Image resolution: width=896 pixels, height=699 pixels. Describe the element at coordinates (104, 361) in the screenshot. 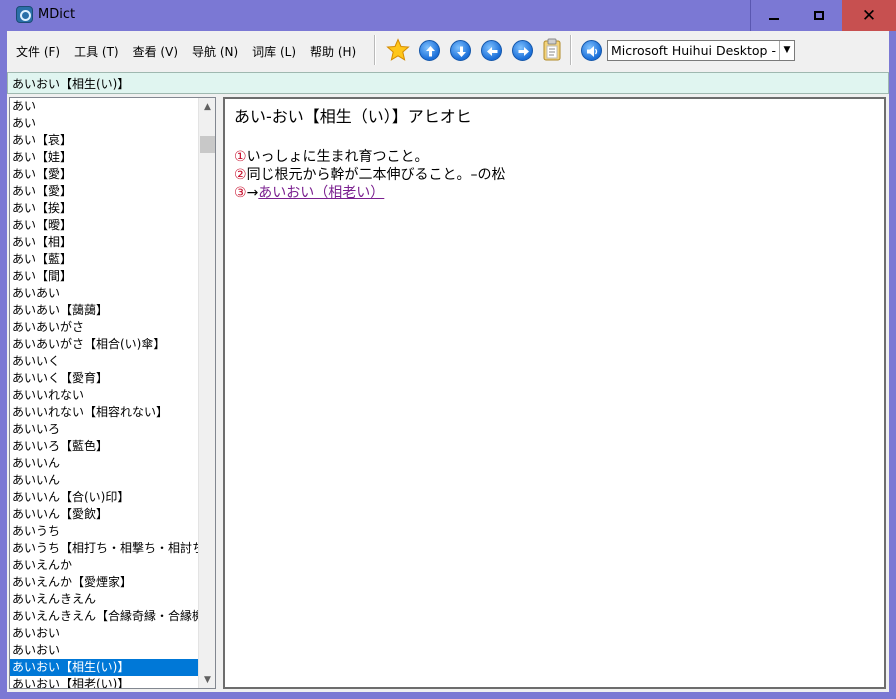

I see `list-item: あいいく` at that location.